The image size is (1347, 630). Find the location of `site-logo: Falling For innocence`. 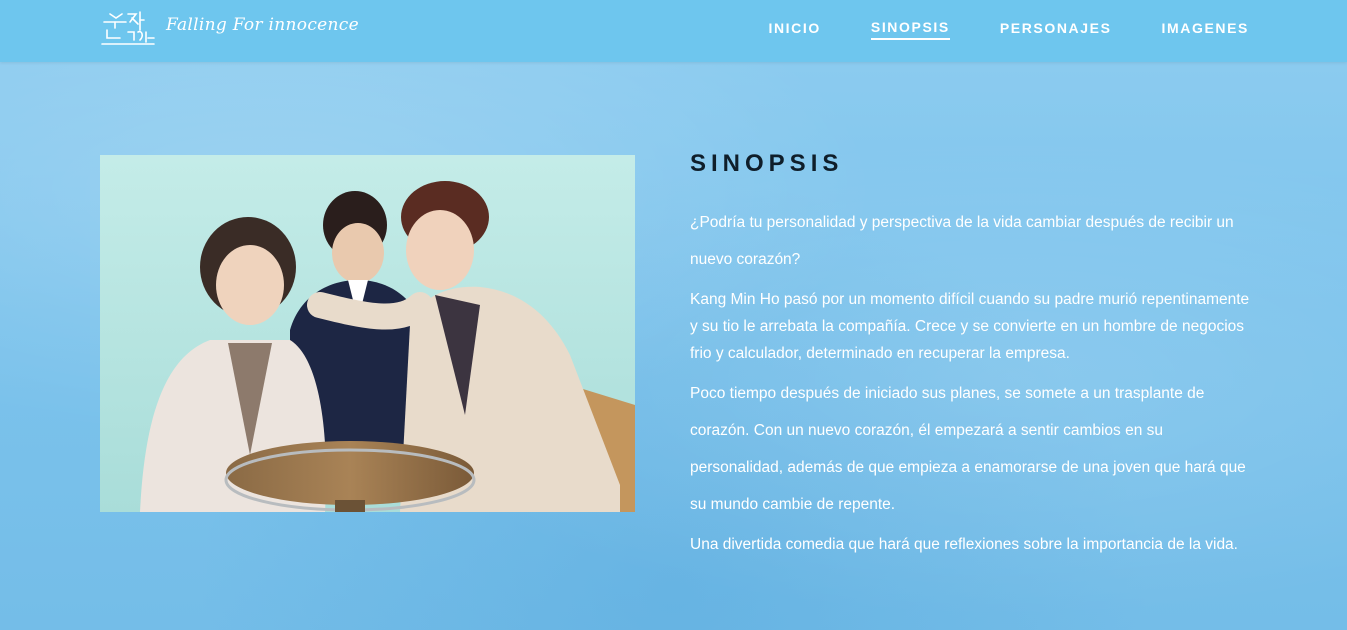

site-logo: Falling For innocence is located at coordinates (228, 28).